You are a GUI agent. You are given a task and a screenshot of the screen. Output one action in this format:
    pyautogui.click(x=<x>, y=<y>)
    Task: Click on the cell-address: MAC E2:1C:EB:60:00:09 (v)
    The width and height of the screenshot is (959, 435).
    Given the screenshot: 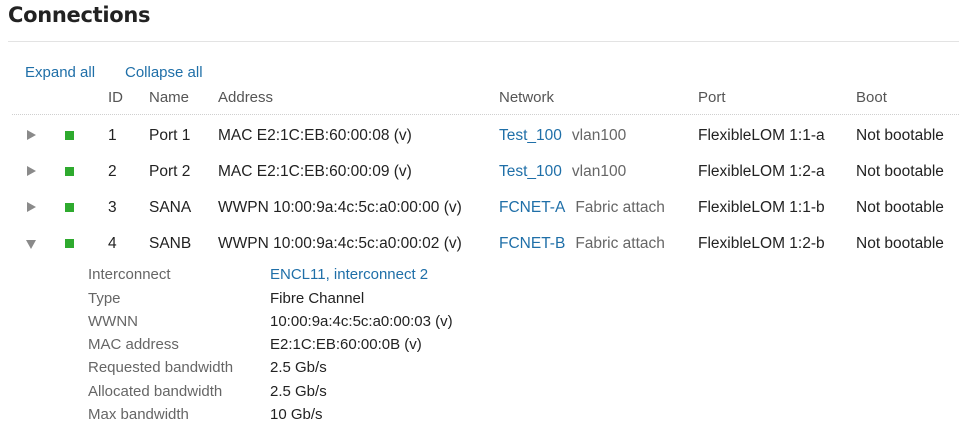 What is the action you would take?
    pyautogui.click(x=315, y=171)
    